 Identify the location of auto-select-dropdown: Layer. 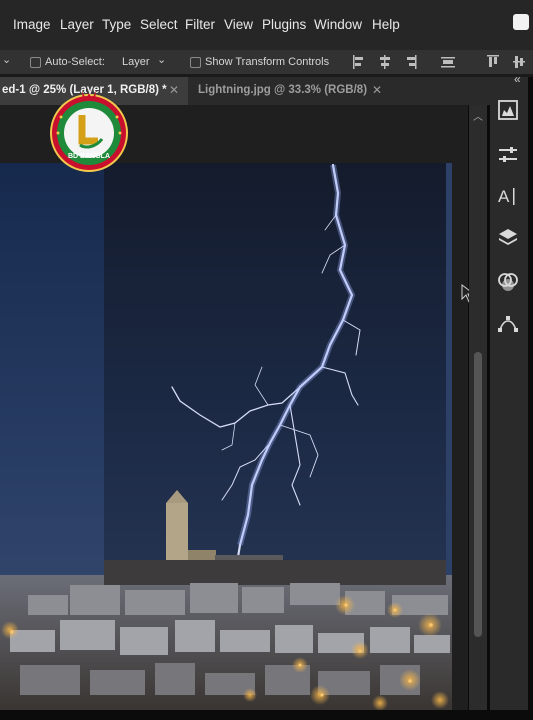
(136, 62).